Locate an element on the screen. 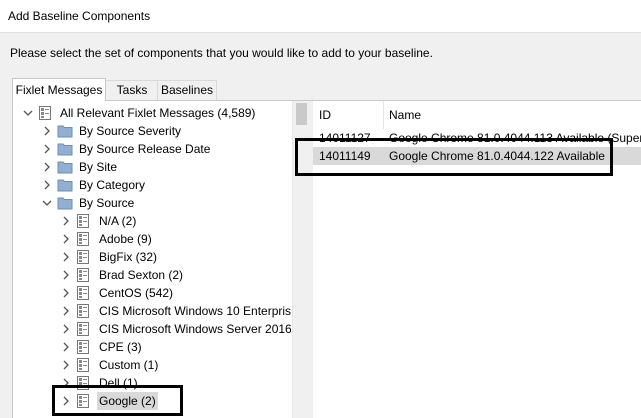 The height and width of the screenshot is (418, 641). tree-node-label: CPE (3) is located at coordinates (120, 347).